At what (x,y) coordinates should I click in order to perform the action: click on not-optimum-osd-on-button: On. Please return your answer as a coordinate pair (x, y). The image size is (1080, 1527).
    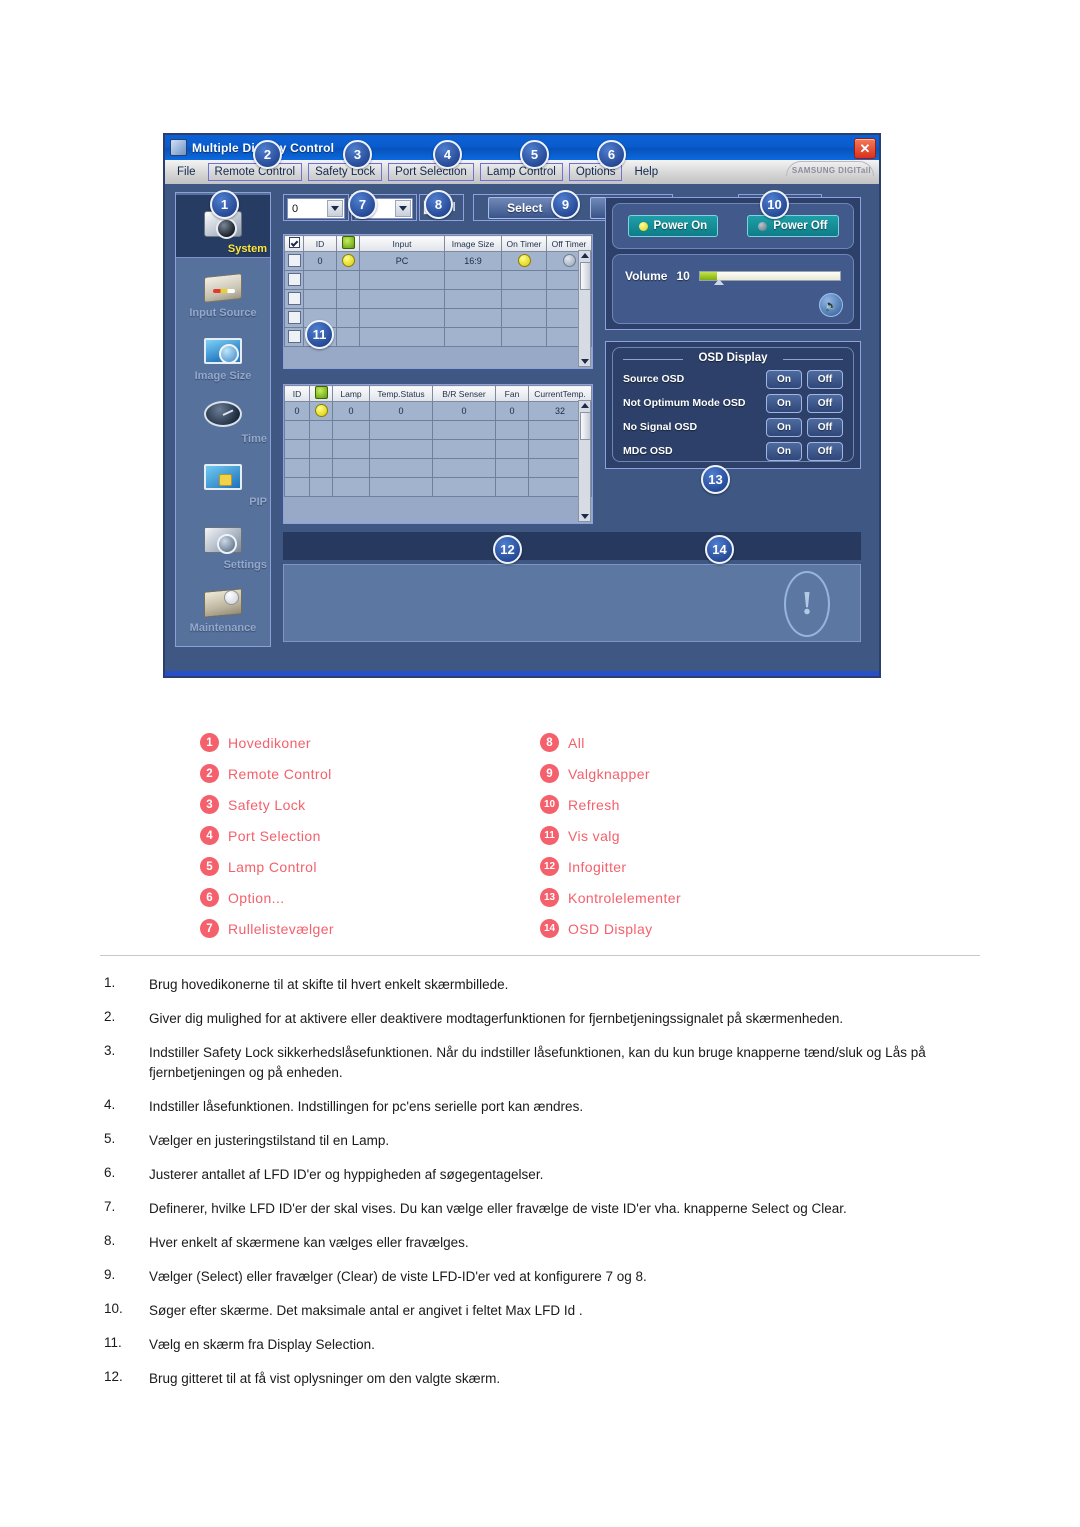
    Looking at the image, I should click on (784, 403).